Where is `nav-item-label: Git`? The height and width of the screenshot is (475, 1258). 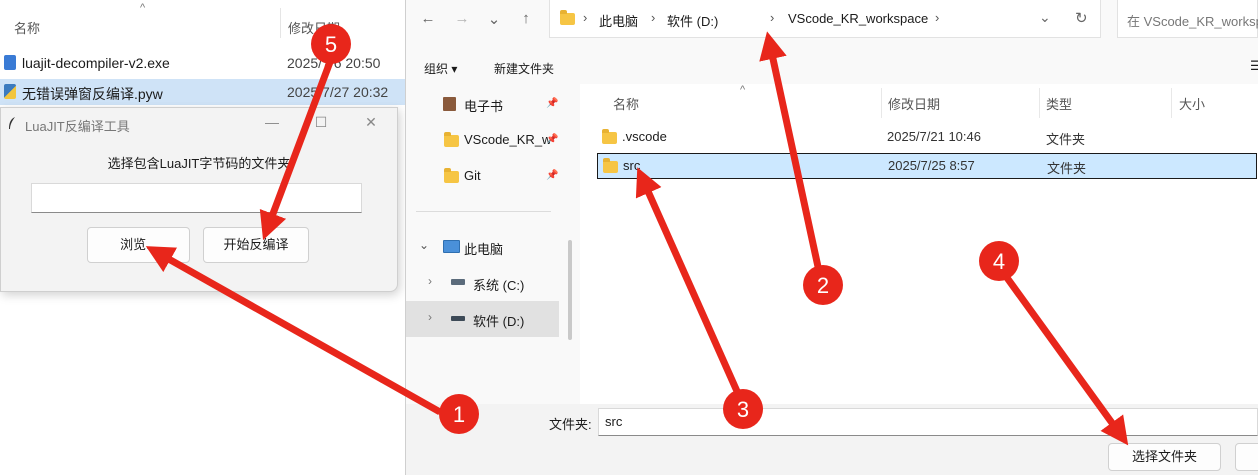 nav-item-label: Git is located at coordinates (472, 175).